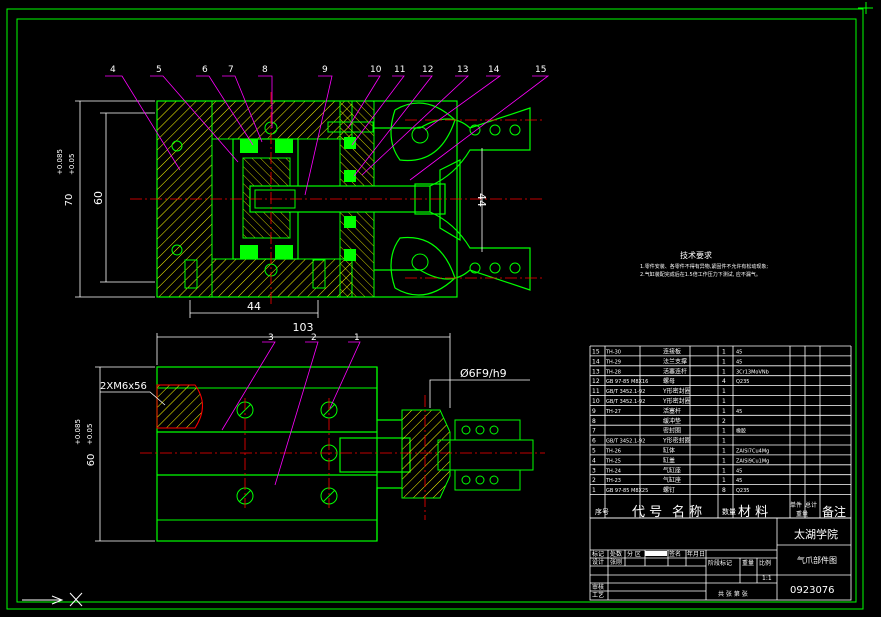 This screenshot has height=617, width=881. Describe the element at coordinates (741, 431) in the screenshot. I see `bom-cell: 橡胶` at that location.